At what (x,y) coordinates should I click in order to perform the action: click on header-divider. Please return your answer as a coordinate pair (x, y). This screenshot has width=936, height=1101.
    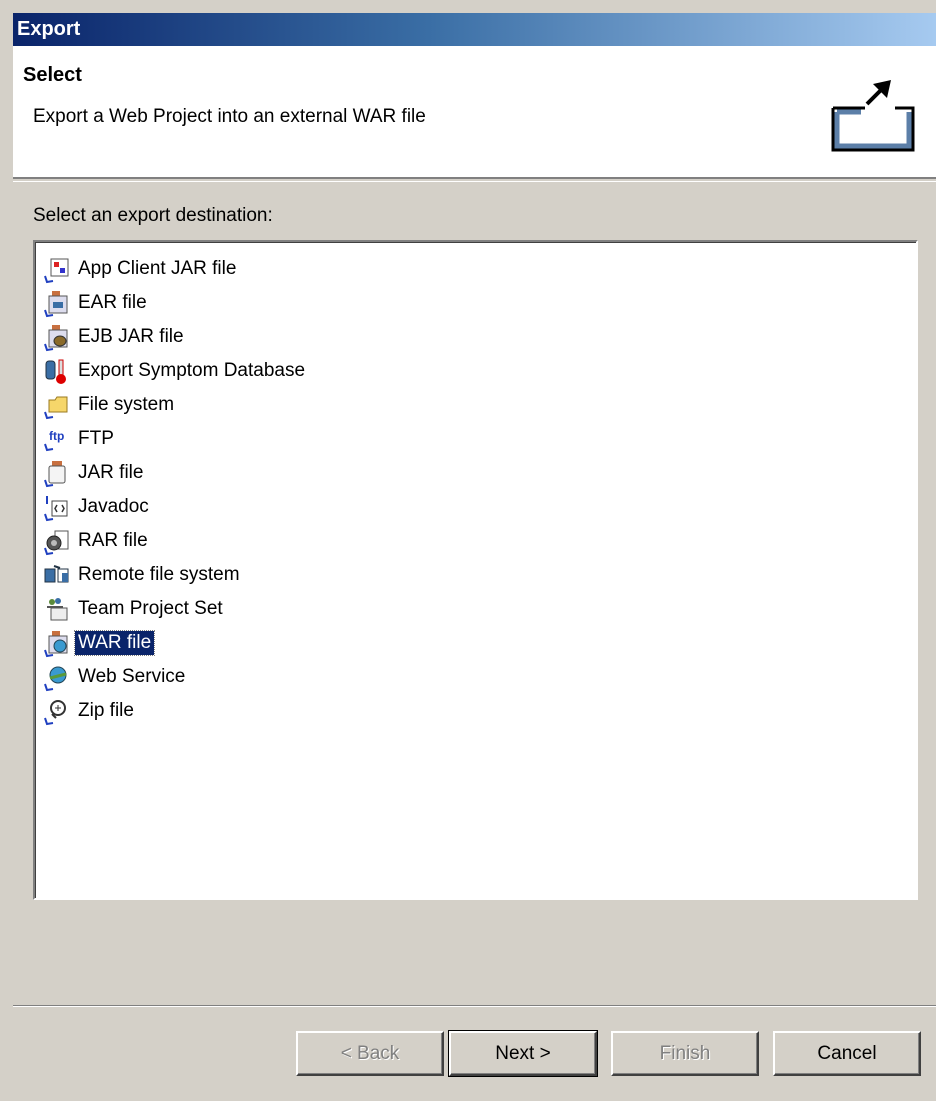
    Looking at the image, I should click on (474, 181).